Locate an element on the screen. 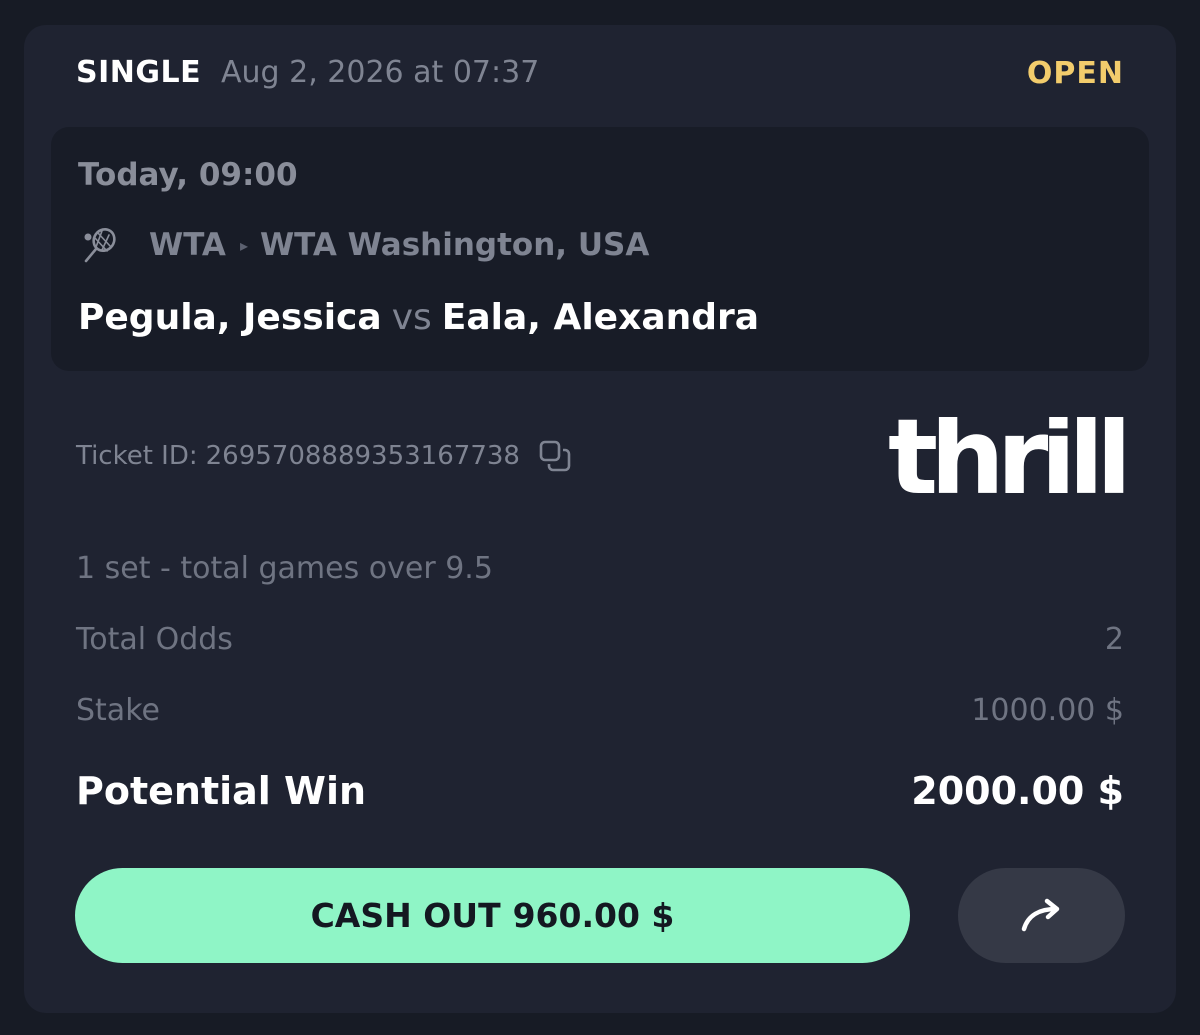  player-away: Eala, Alexandra is located at coordinates (600, 317).